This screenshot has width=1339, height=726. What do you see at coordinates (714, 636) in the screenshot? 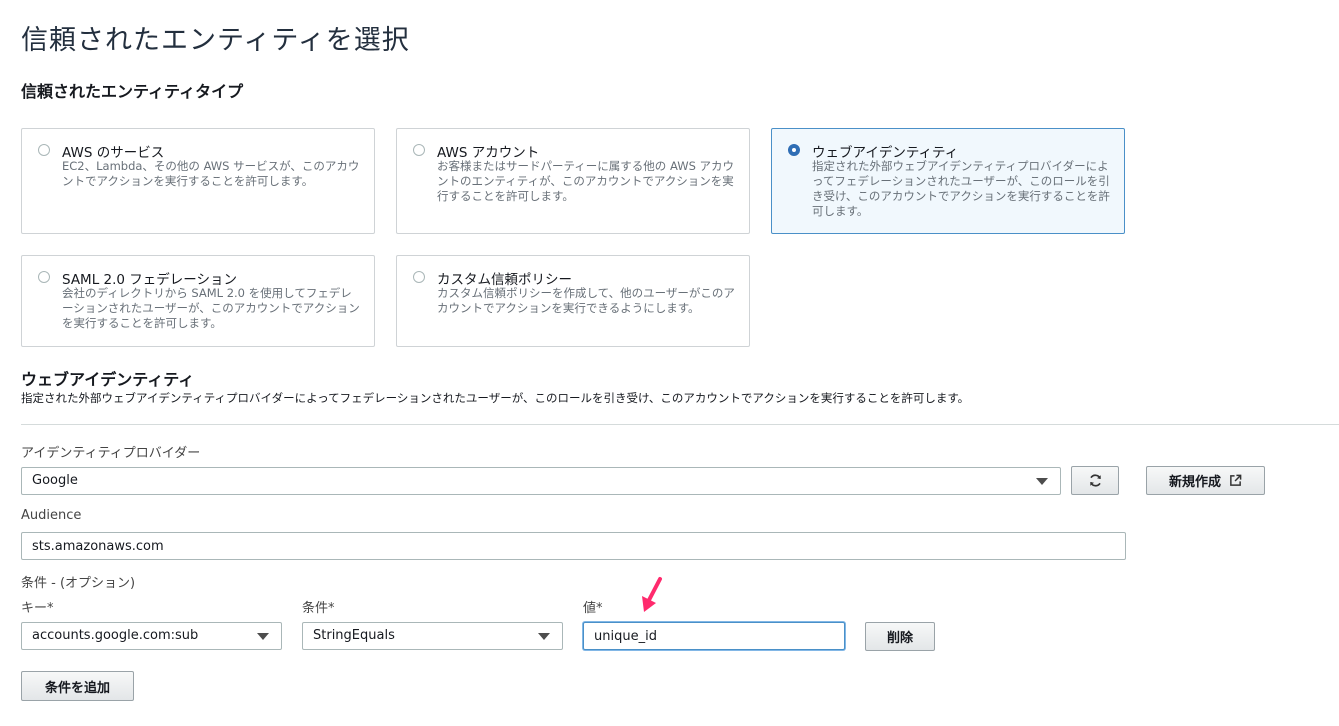
I see `condition-value-input` at bounding box center [714, 636].